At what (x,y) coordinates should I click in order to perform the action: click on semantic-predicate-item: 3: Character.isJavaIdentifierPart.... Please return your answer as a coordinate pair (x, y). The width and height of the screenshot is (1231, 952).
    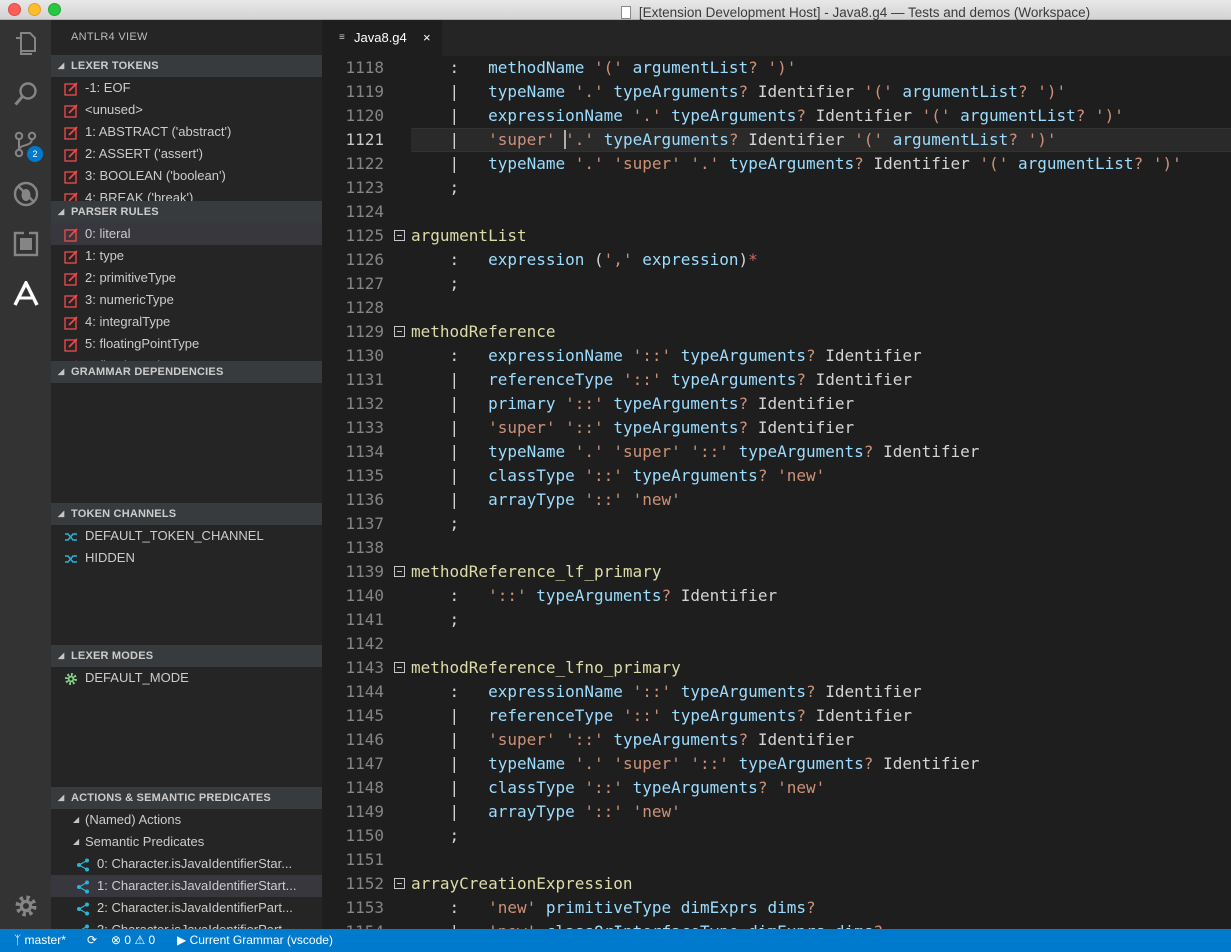
    Looking at the image, I should click on (186, 924).